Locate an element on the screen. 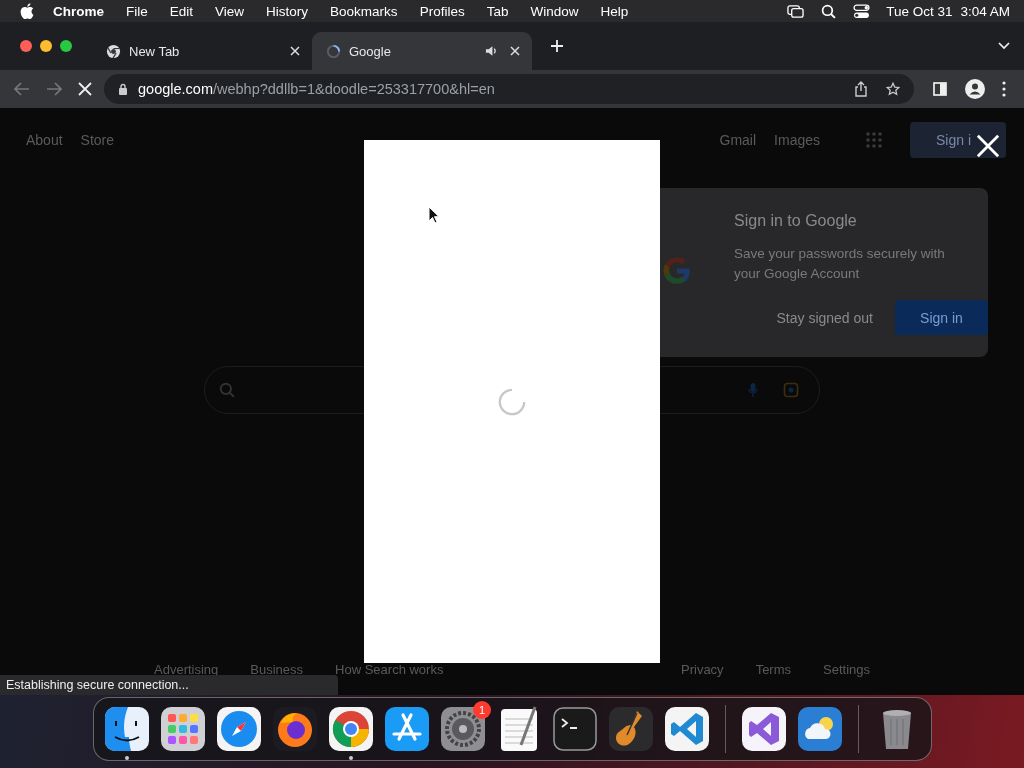 The width and height of the screenshot is (1024, 768). loading-spinner-icon is located at coordinates (333, 51).